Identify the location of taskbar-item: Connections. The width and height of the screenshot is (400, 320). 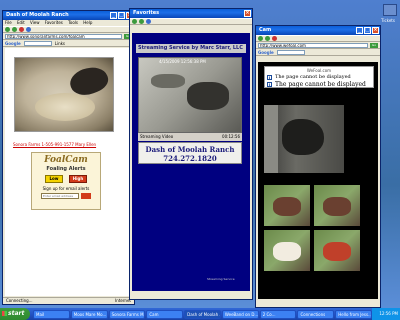
(316, 314).